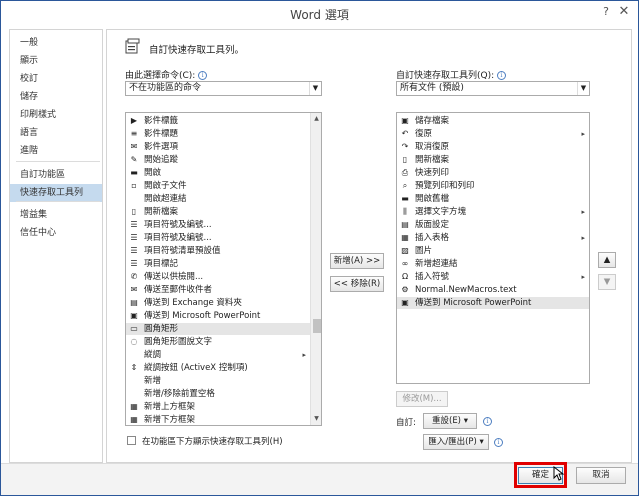 This screenshot has width=639, height=496. Describe the element at coordinates (493, 264) in the screenshot. I see `list-item: ∞ 新增超連結` at that location.